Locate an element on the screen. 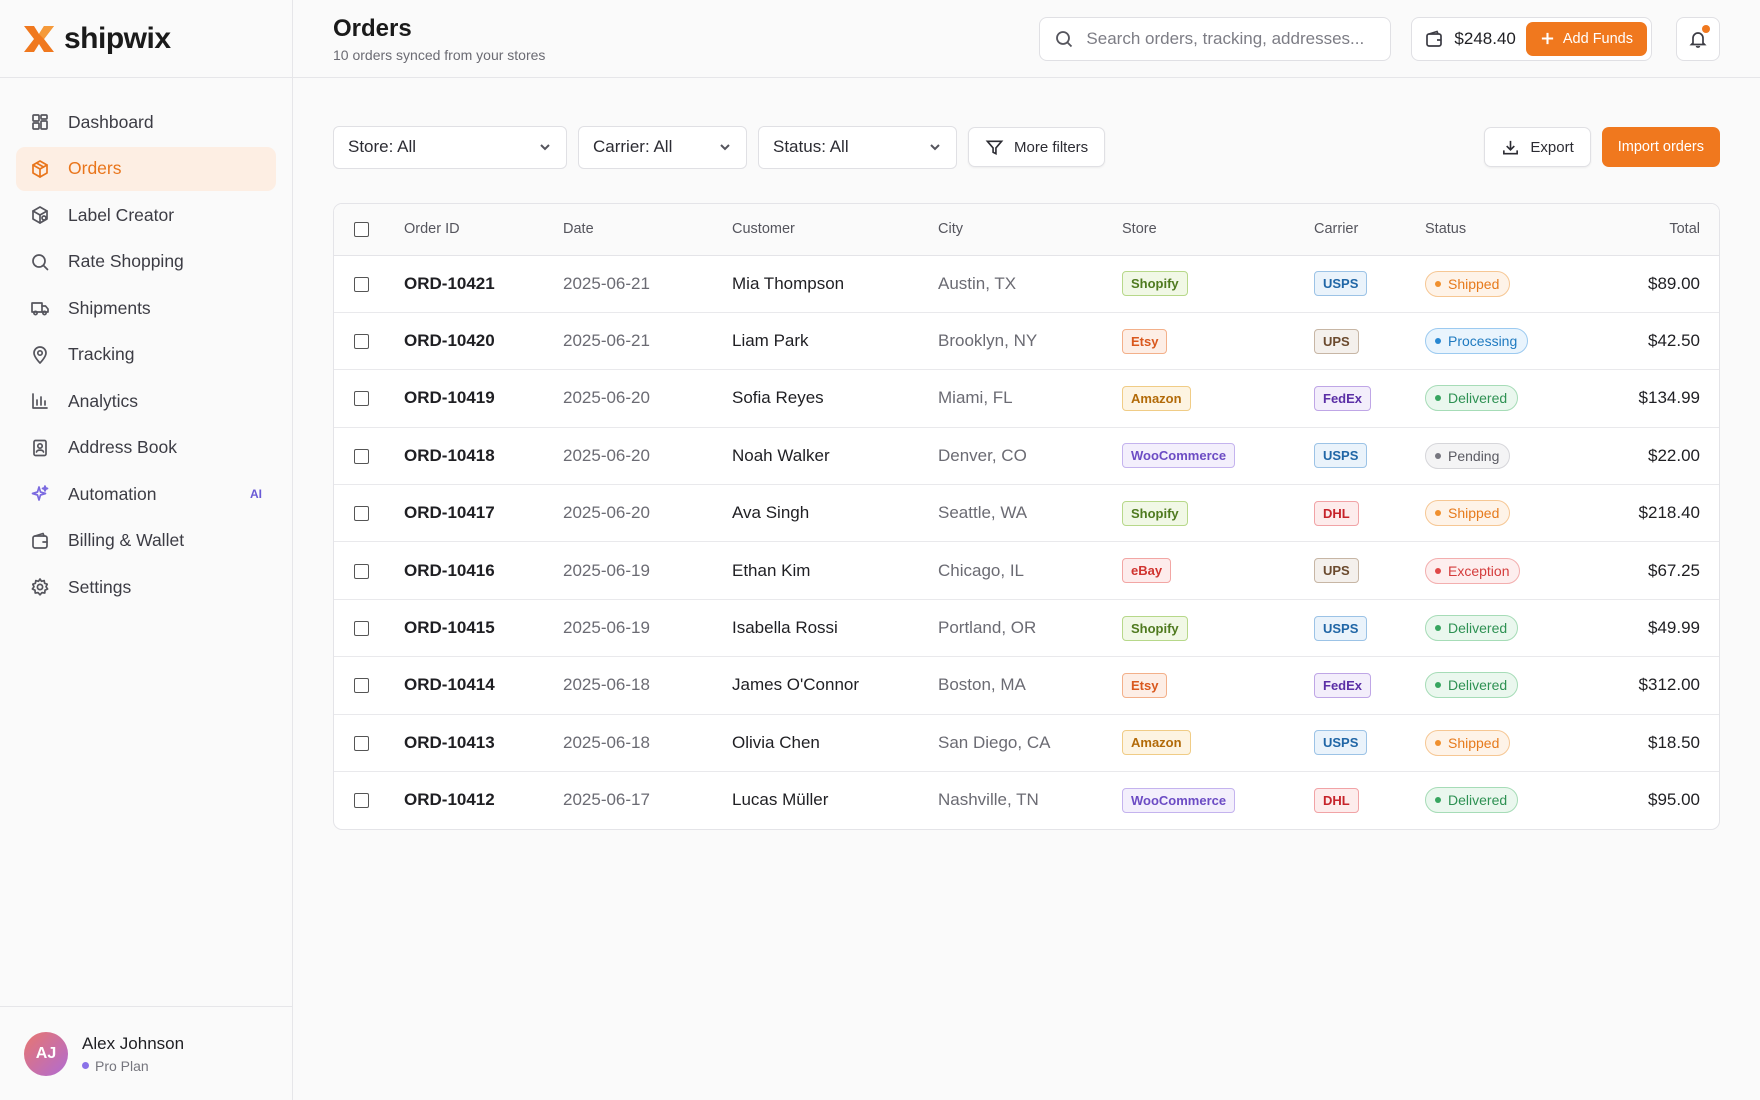  search-box is located at coordinates (1215, 38).